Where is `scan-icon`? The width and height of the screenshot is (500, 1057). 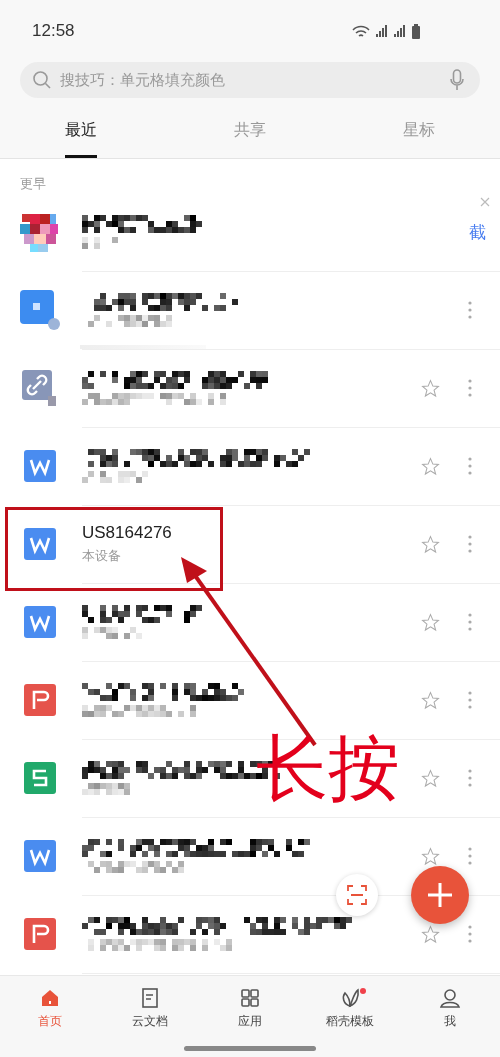
scan-icon is located at coordinates (357, 895).